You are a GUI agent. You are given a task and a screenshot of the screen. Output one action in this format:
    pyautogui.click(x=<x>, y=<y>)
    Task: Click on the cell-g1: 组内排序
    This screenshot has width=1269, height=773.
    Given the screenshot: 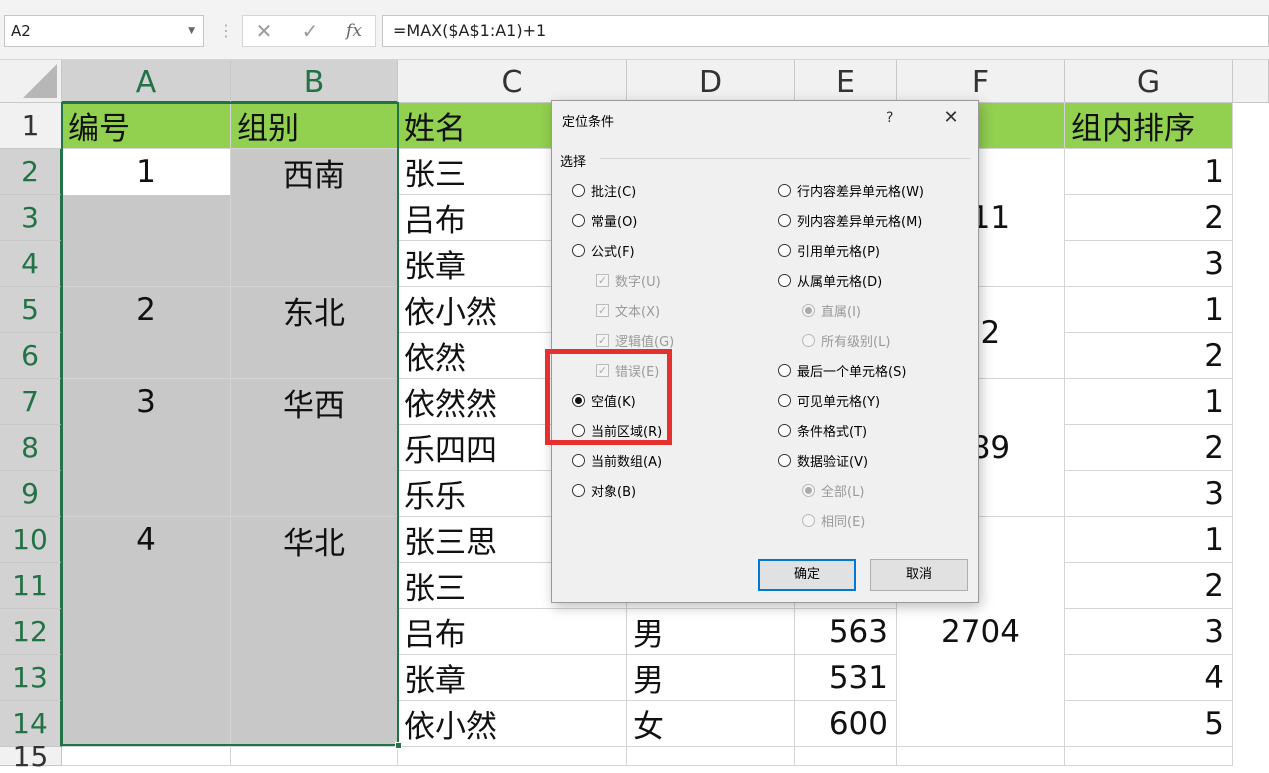 What is the action you would take?
    pyautogui.click(x=1149, y=126)
    